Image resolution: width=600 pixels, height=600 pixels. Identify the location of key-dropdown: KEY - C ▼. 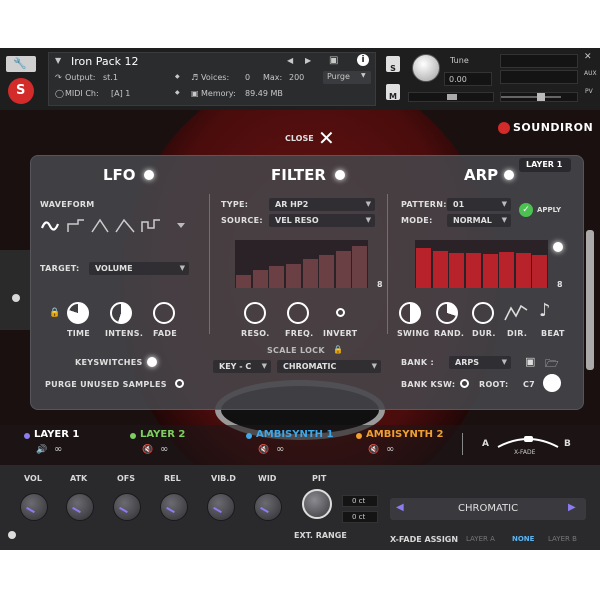
(242, 366).